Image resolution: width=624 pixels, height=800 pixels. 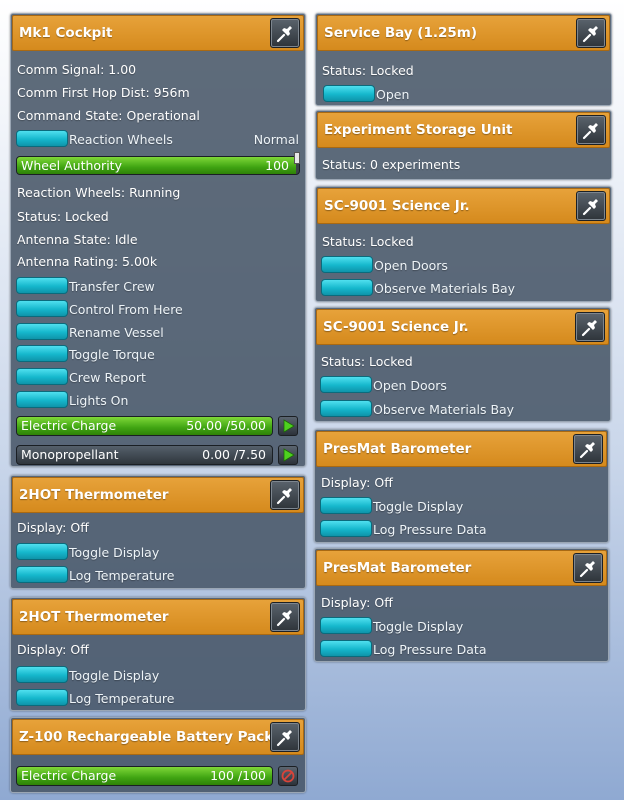 What do you see at coordinates (77, 69) in the screenshot?
I see `comm-signal-text: Comm Signal: 1.00` at bounding box center [77, 69].